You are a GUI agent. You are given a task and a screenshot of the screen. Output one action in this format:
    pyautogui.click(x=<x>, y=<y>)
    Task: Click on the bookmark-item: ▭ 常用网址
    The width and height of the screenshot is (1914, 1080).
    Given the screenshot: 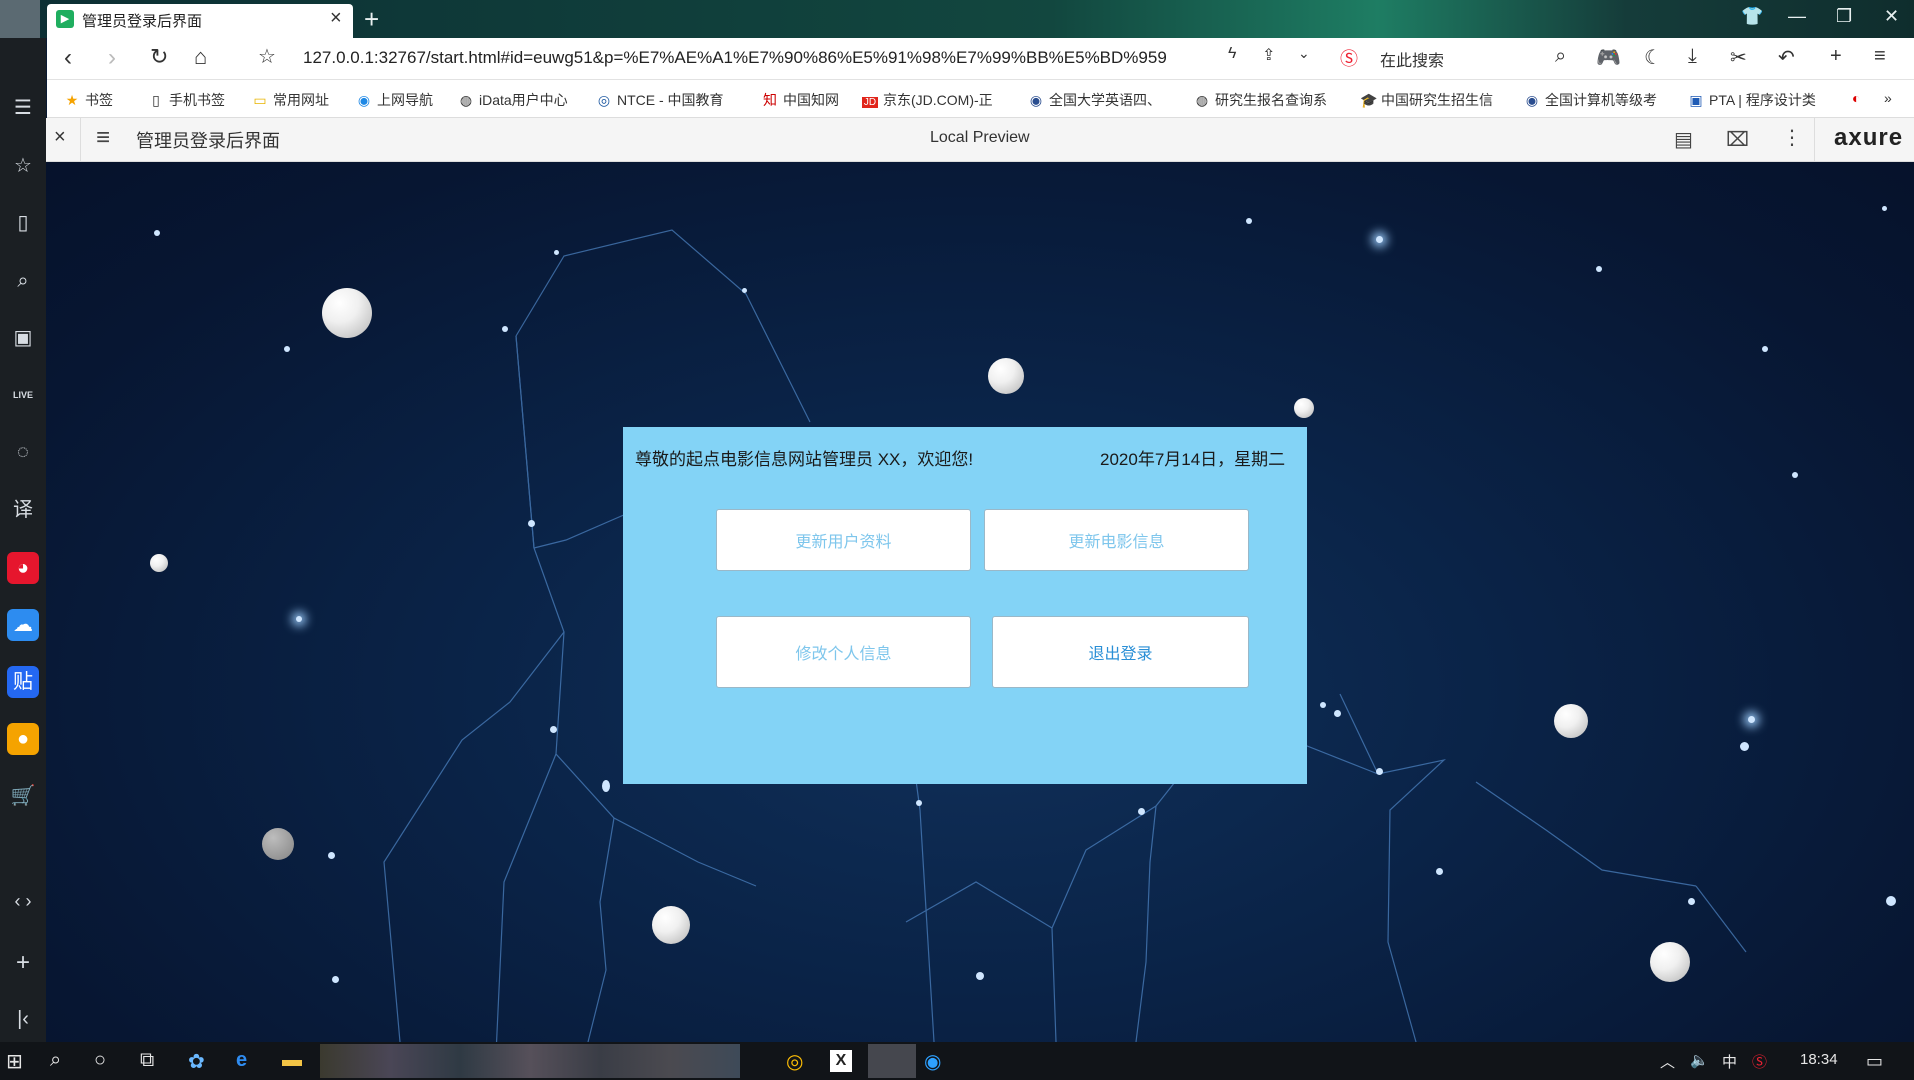 What is the action you would take?
    pyautogui.click(x=290, y=100)
    